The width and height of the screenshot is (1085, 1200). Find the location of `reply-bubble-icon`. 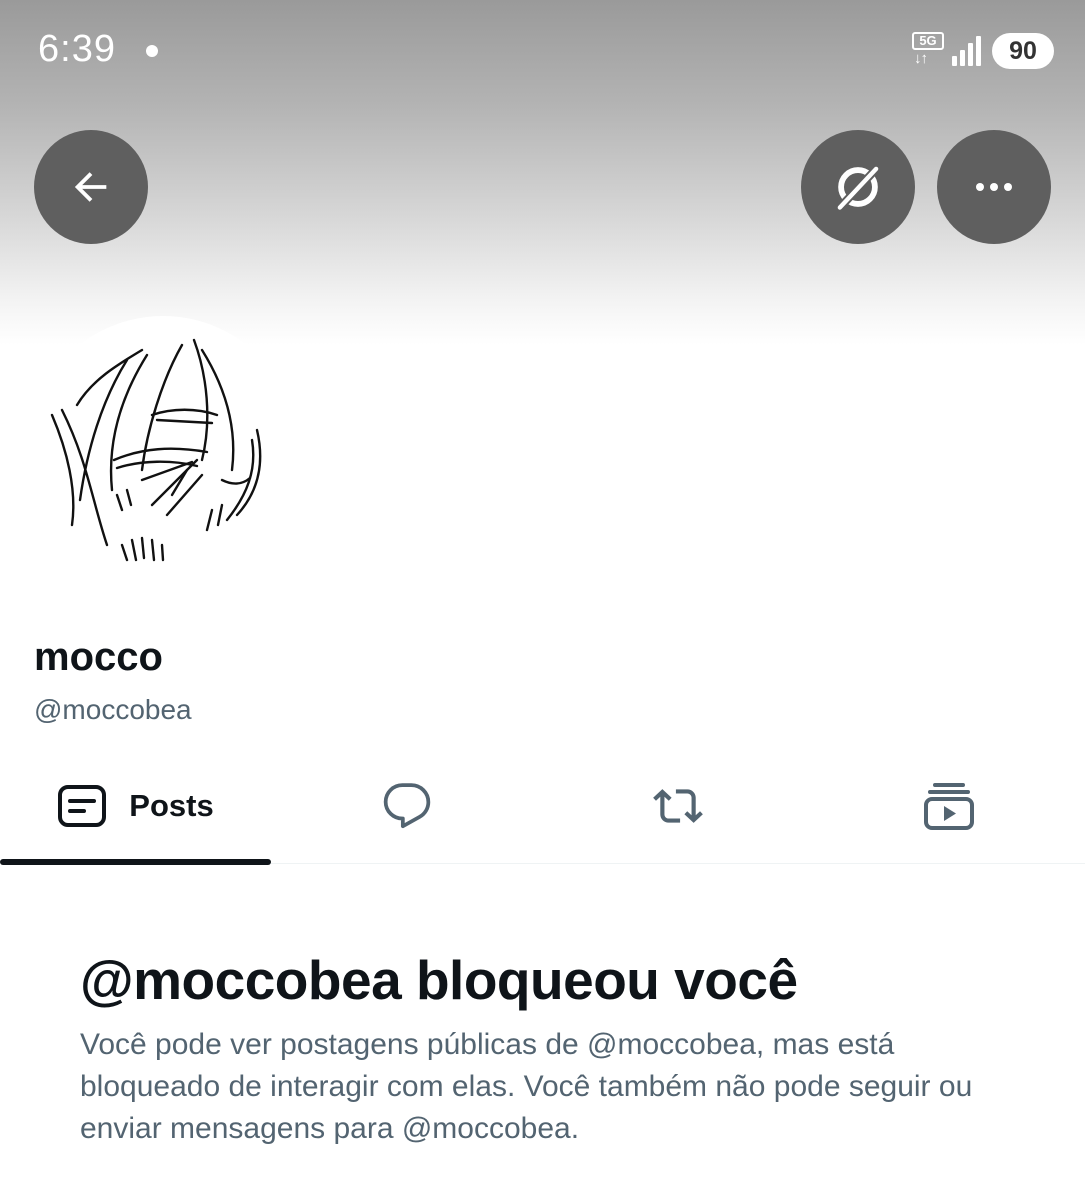

reply-bubble-icon is located at coordinates (406, 806).